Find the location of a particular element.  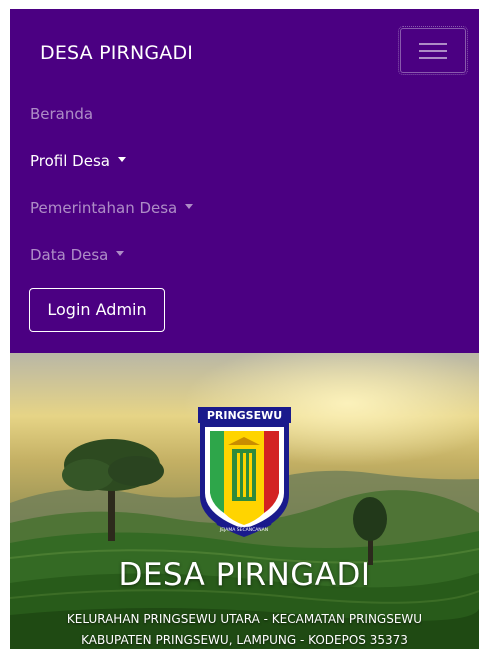

nav-item-label: Data Desa is located at coordinates (69, 255).